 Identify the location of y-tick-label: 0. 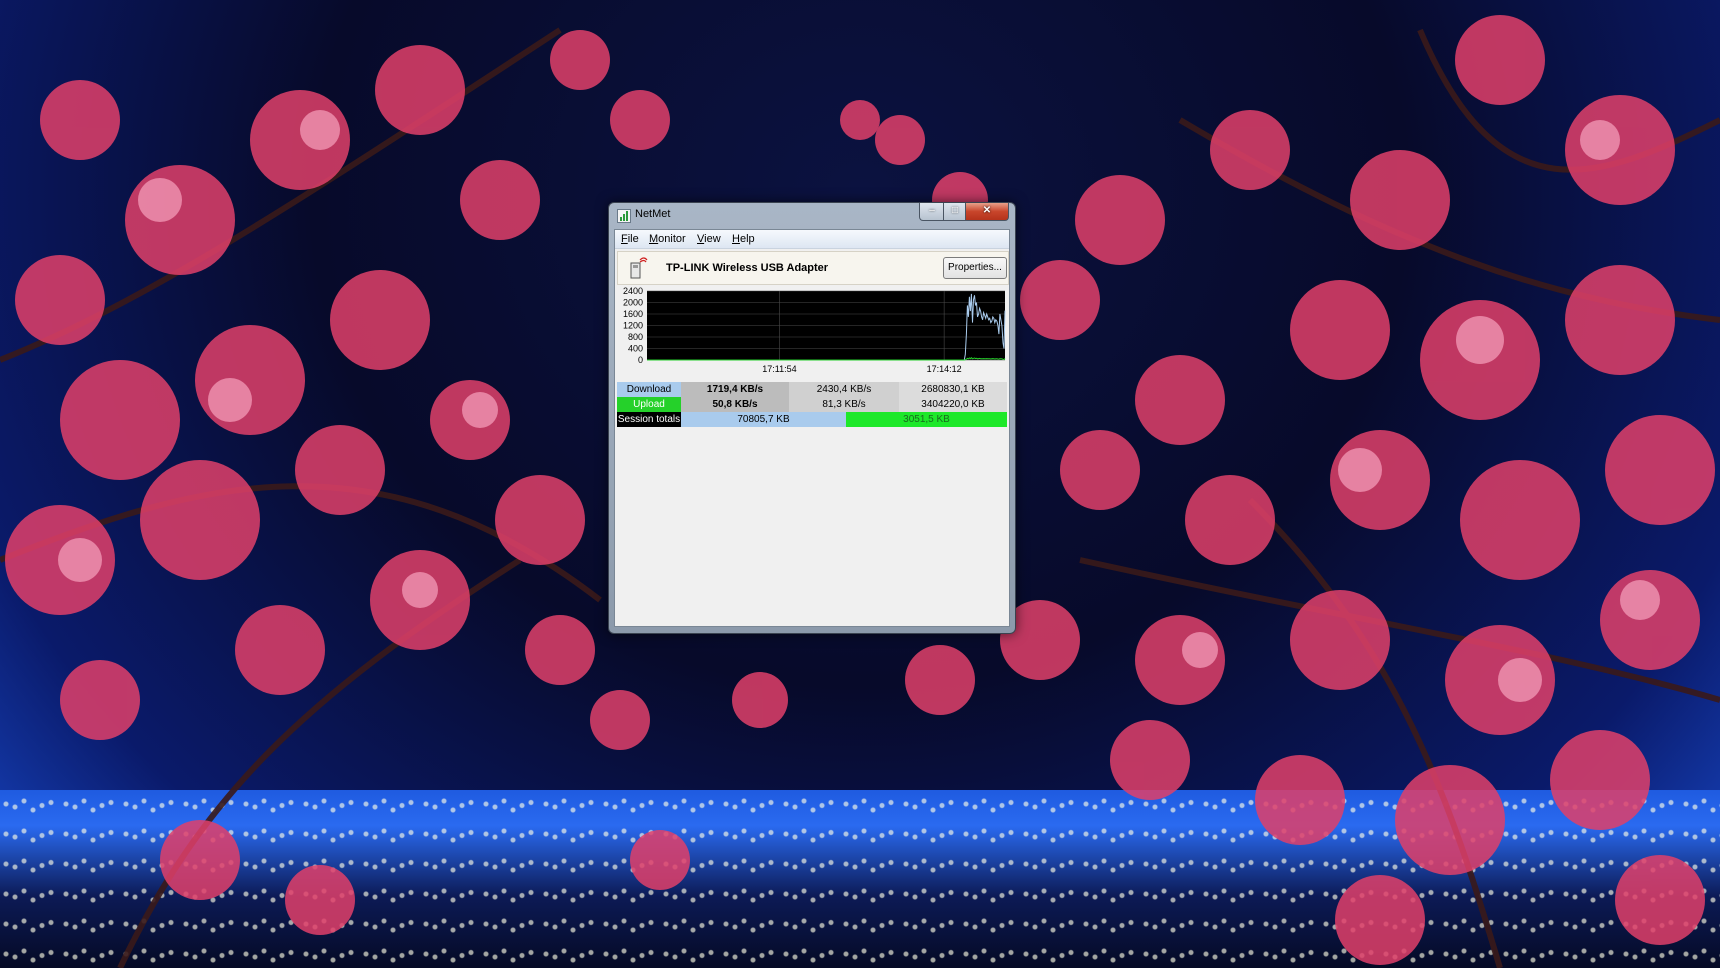
(640, 360).